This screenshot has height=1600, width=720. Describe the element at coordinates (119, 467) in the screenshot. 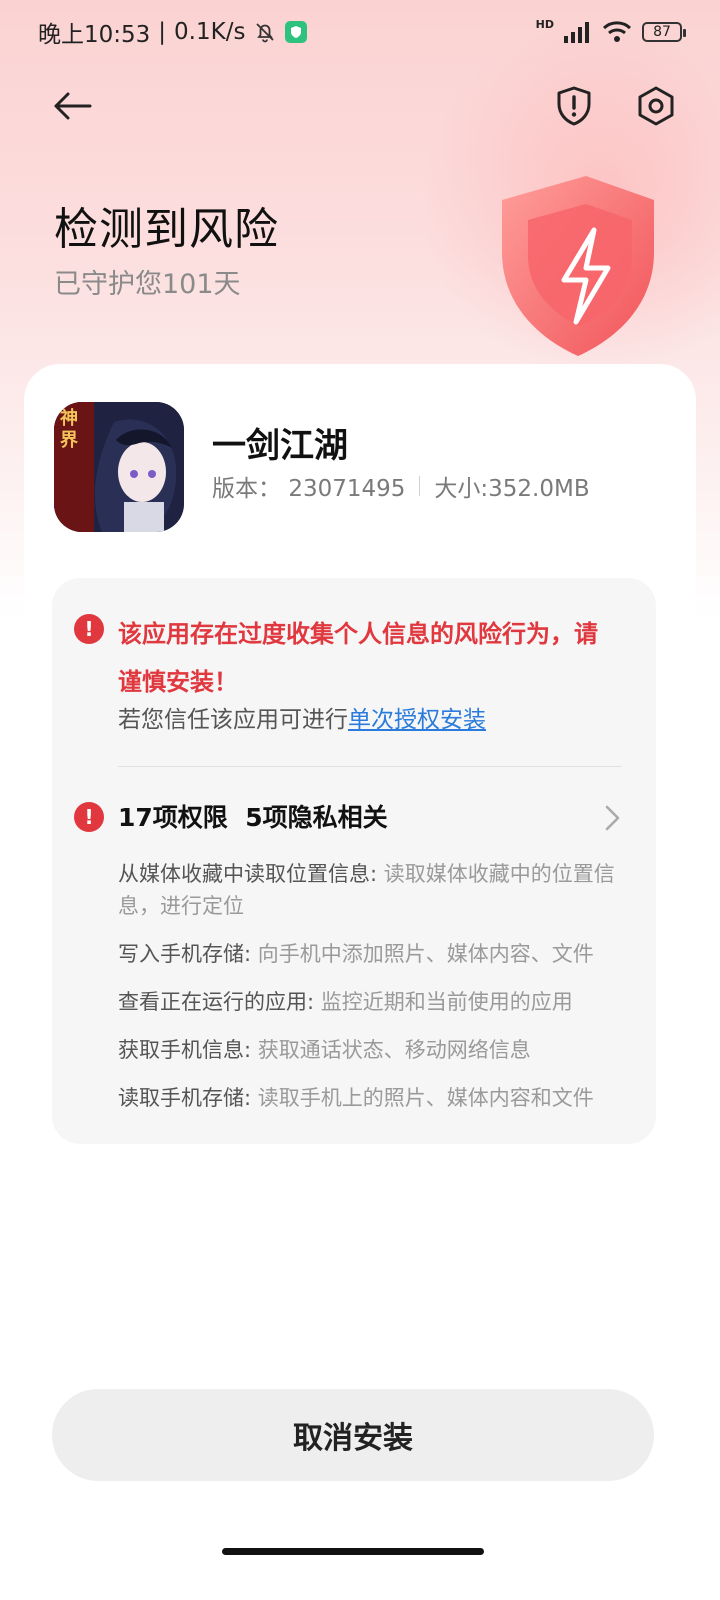

I see `app-icon: 神界` at that location.